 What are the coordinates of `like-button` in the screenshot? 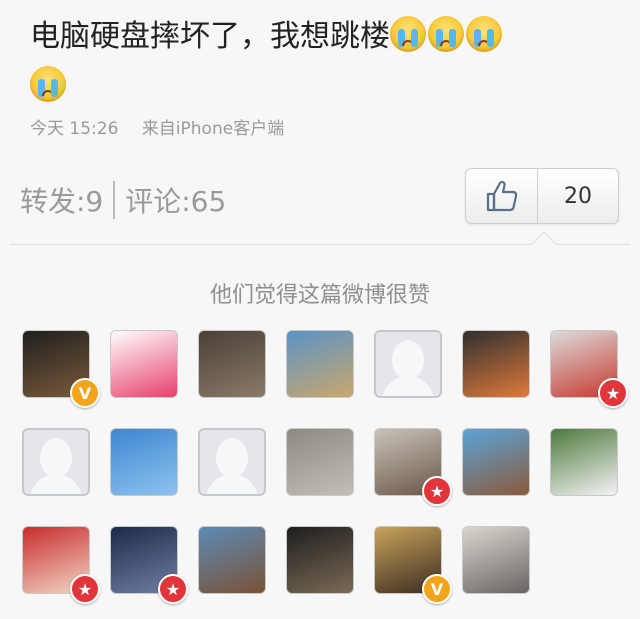 It's located at (502, 196).